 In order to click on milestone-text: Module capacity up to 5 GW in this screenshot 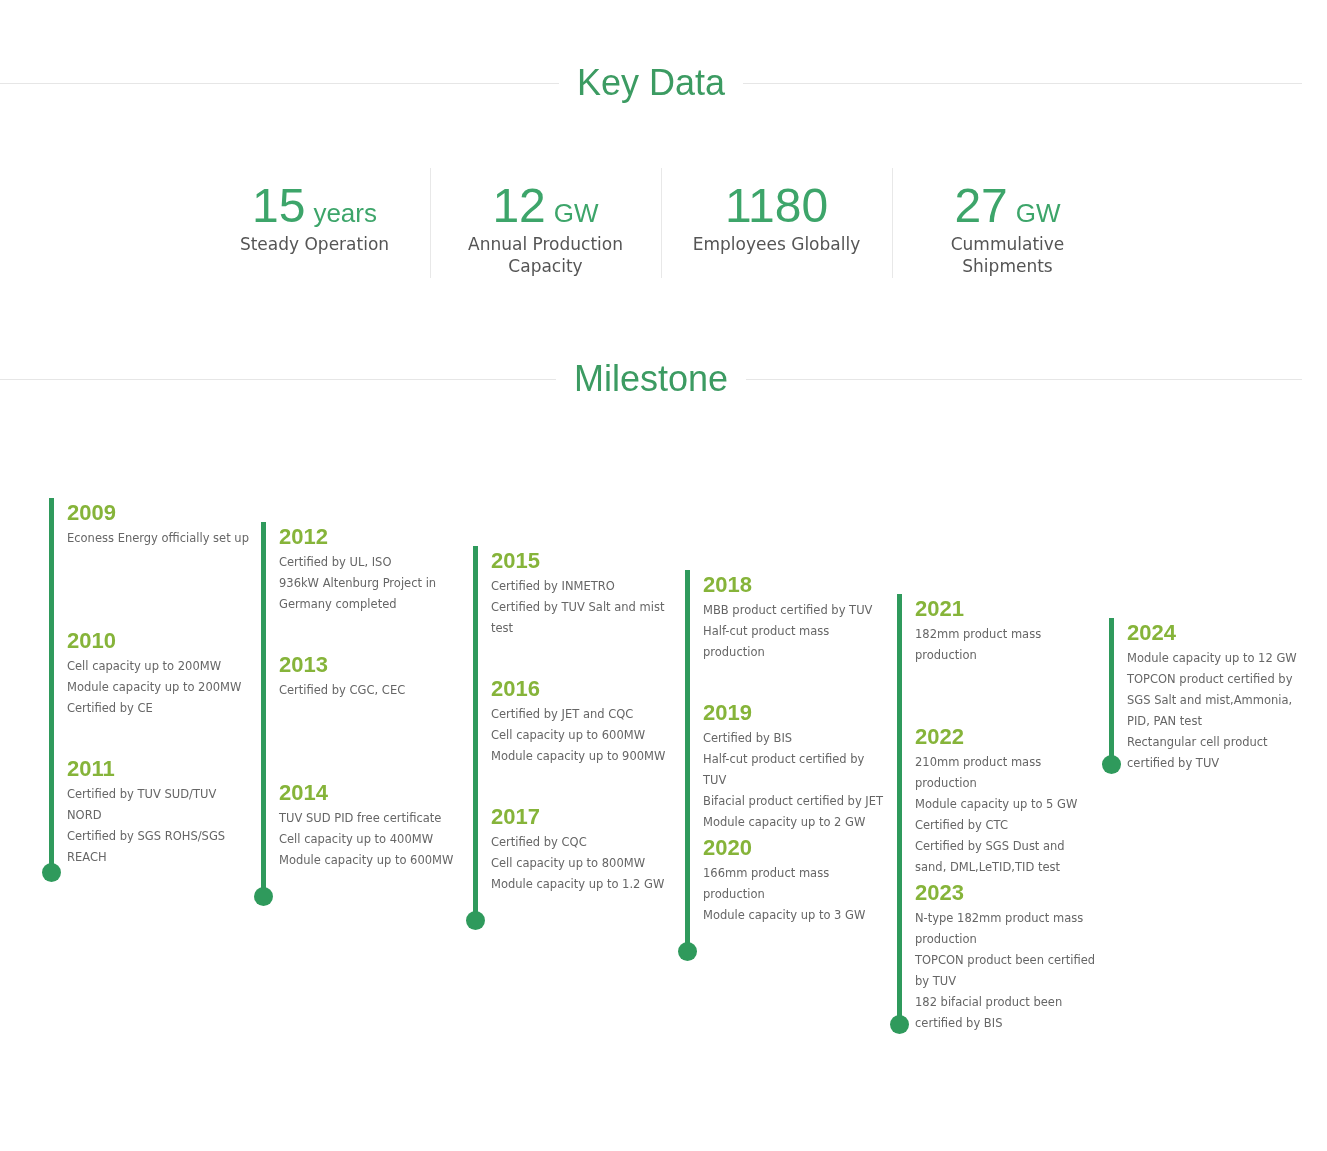, I will do `click(997, 804)`.